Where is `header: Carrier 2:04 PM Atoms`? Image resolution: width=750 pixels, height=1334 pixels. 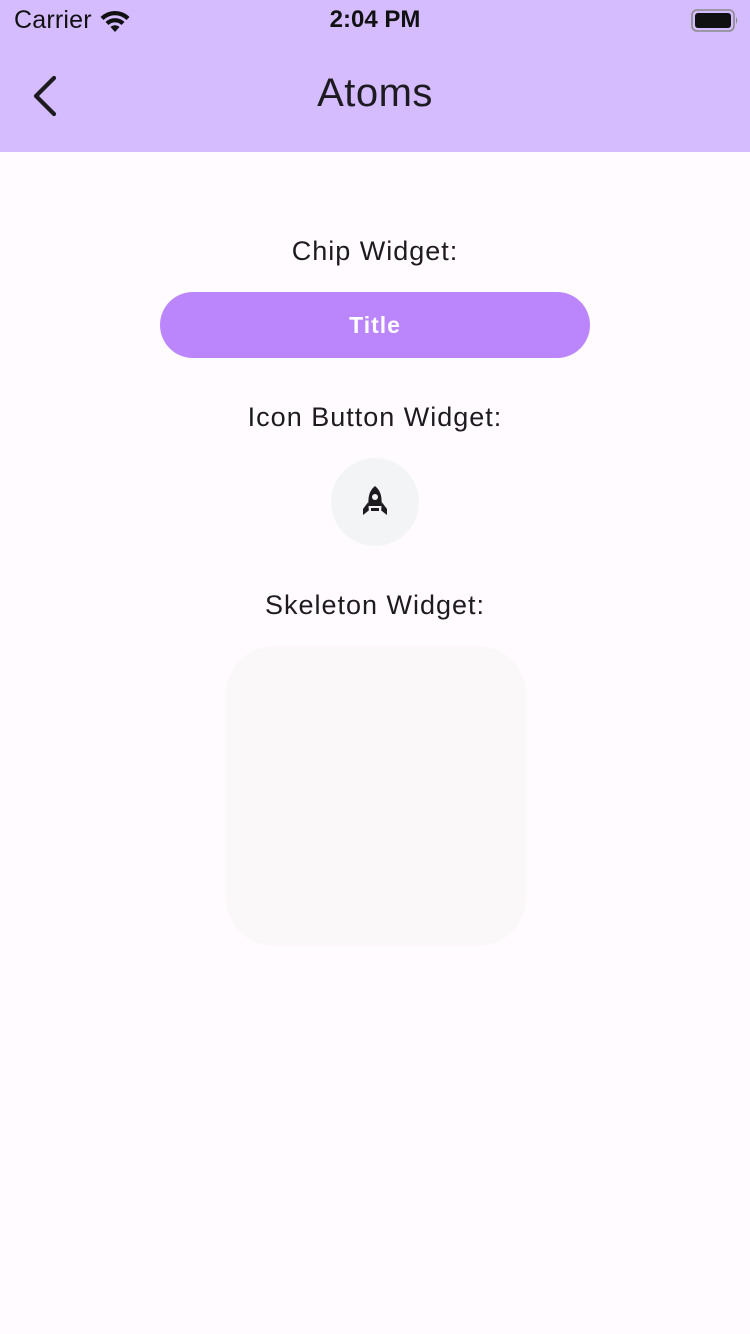
header: Carrier 2:04 PM Atoms is located at coordinates (375, 76).